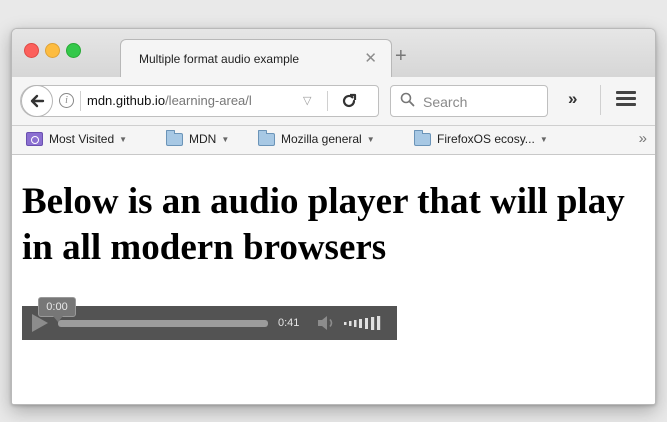 This screenshot has height=422, width=667. Describe the element at coordinates (203, 139) in the screenshot. I see `bookmark-label: MDN` at that location.